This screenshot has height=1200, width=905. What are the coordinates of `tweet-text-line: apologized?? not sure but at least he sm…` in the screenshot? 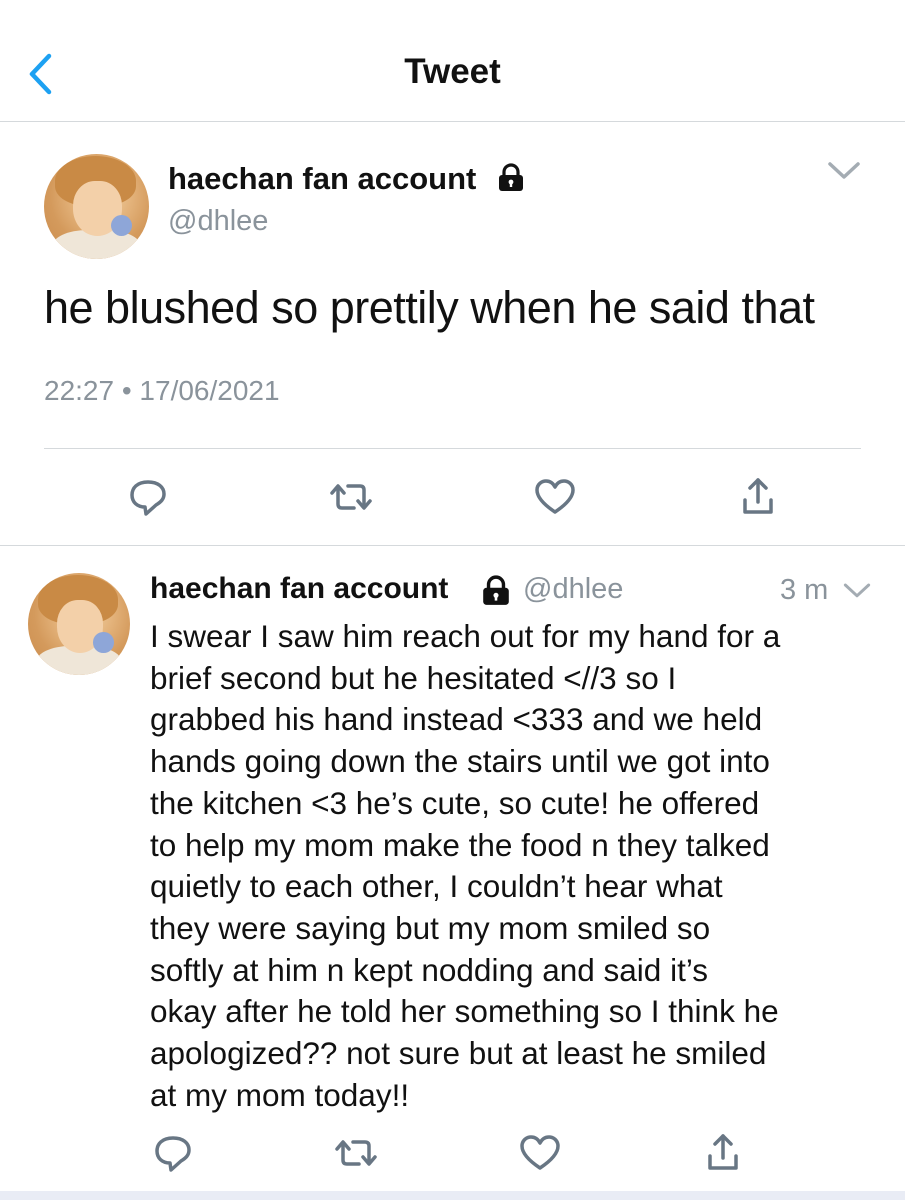 It's located at (458, 1053).